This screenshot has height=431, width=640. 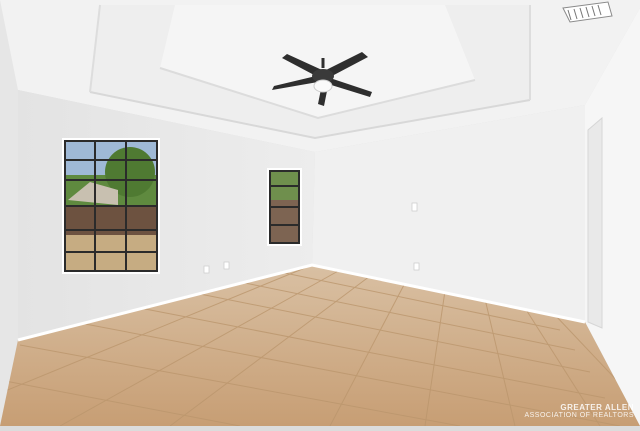 What do you see at coordinates (284, 207) in the screenshot?
I see `small-window` at bounding box center [284, 207].